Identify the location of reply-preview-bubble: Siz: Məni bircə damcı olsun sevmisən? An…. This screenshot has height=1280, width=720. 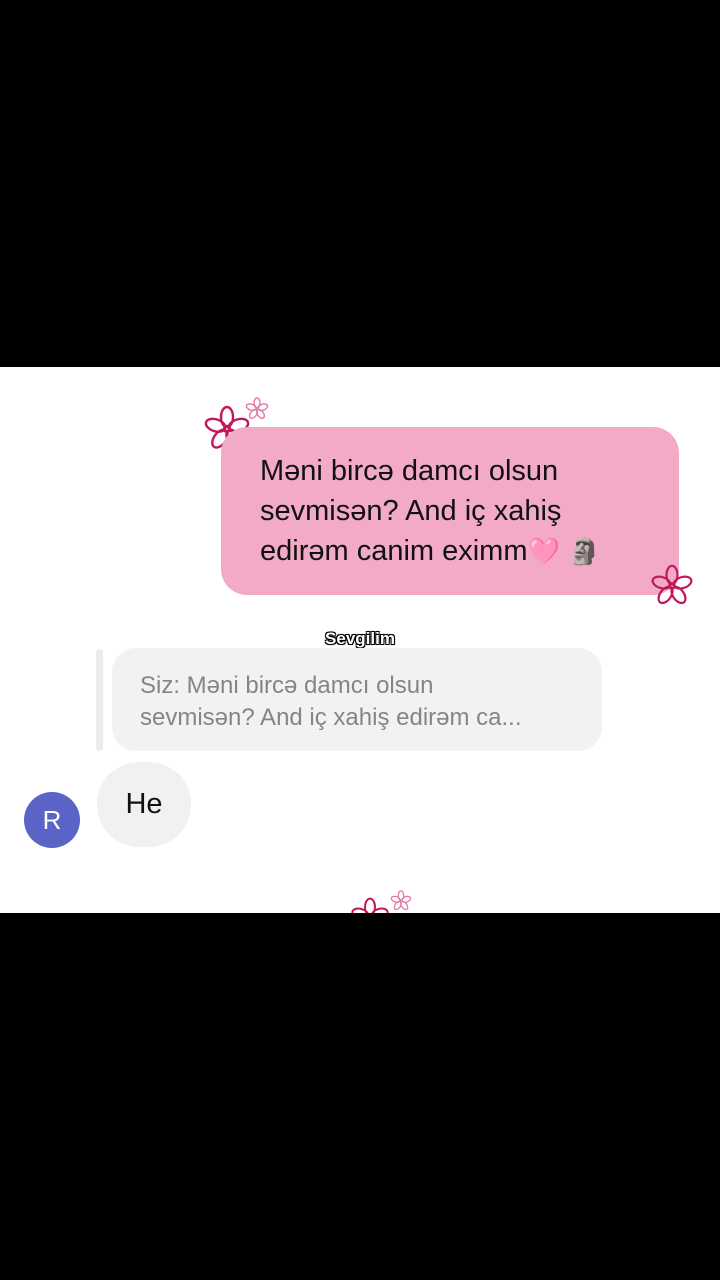
(357, 699).